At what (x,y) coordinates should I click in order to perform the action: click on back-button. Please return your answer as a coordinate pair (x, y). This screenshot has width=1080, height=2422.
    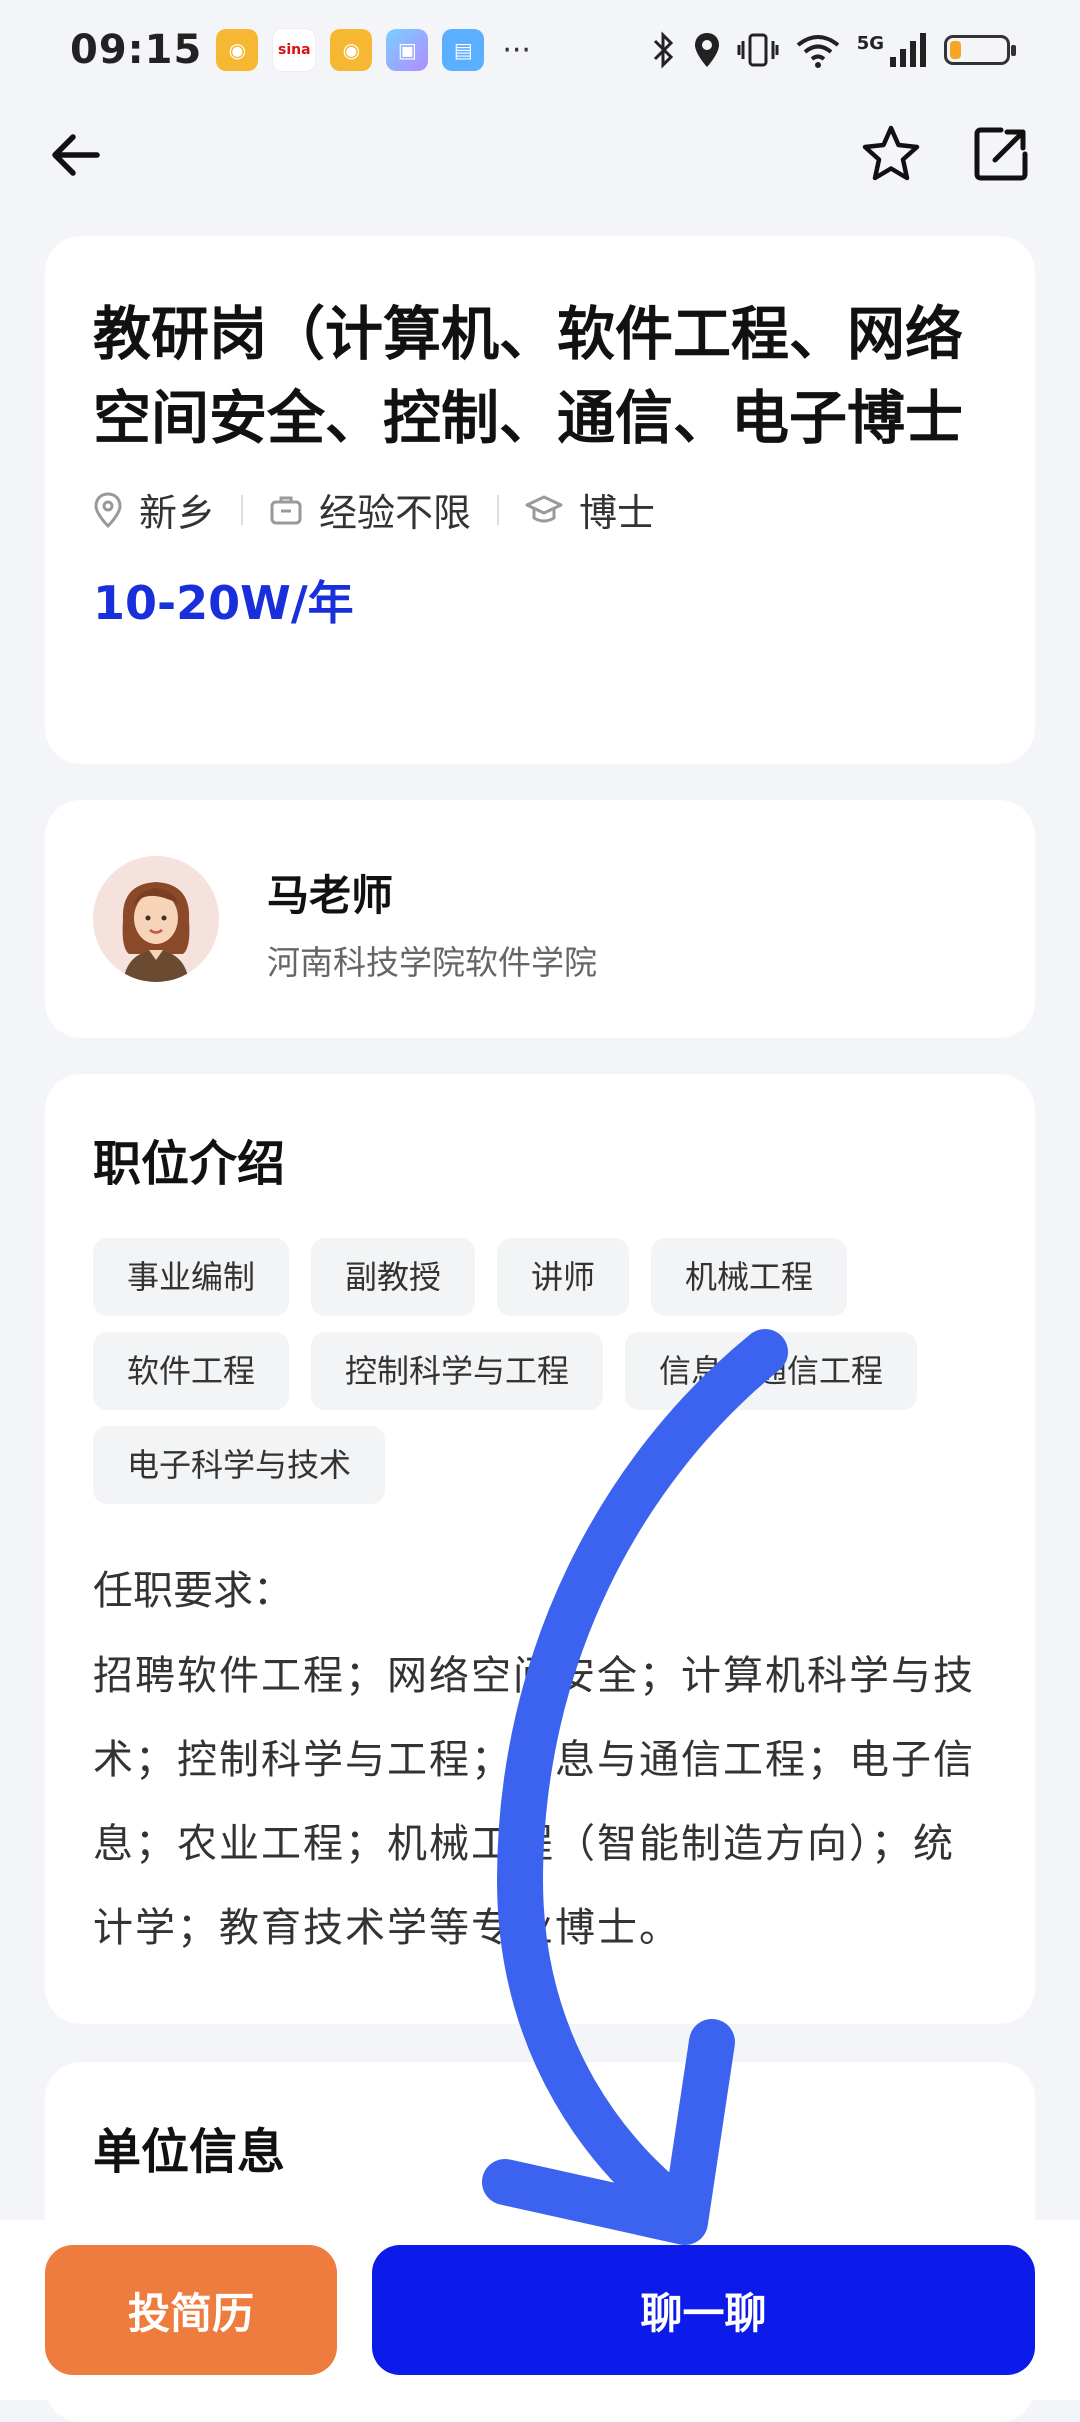
    Looking at the image, I should click on (75, 155).